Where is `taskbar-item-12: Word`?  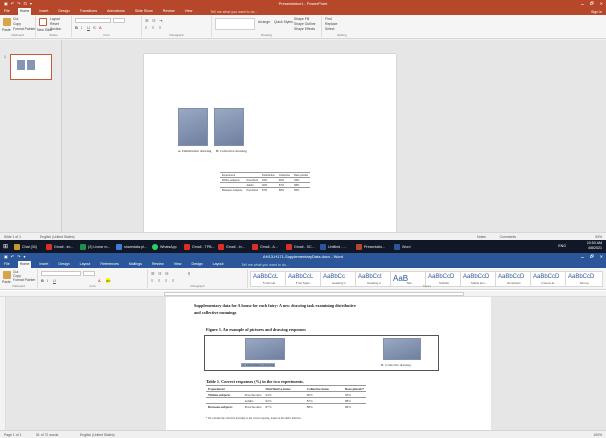 taskbar-item-12: Word is located at coordinates (402, 246).